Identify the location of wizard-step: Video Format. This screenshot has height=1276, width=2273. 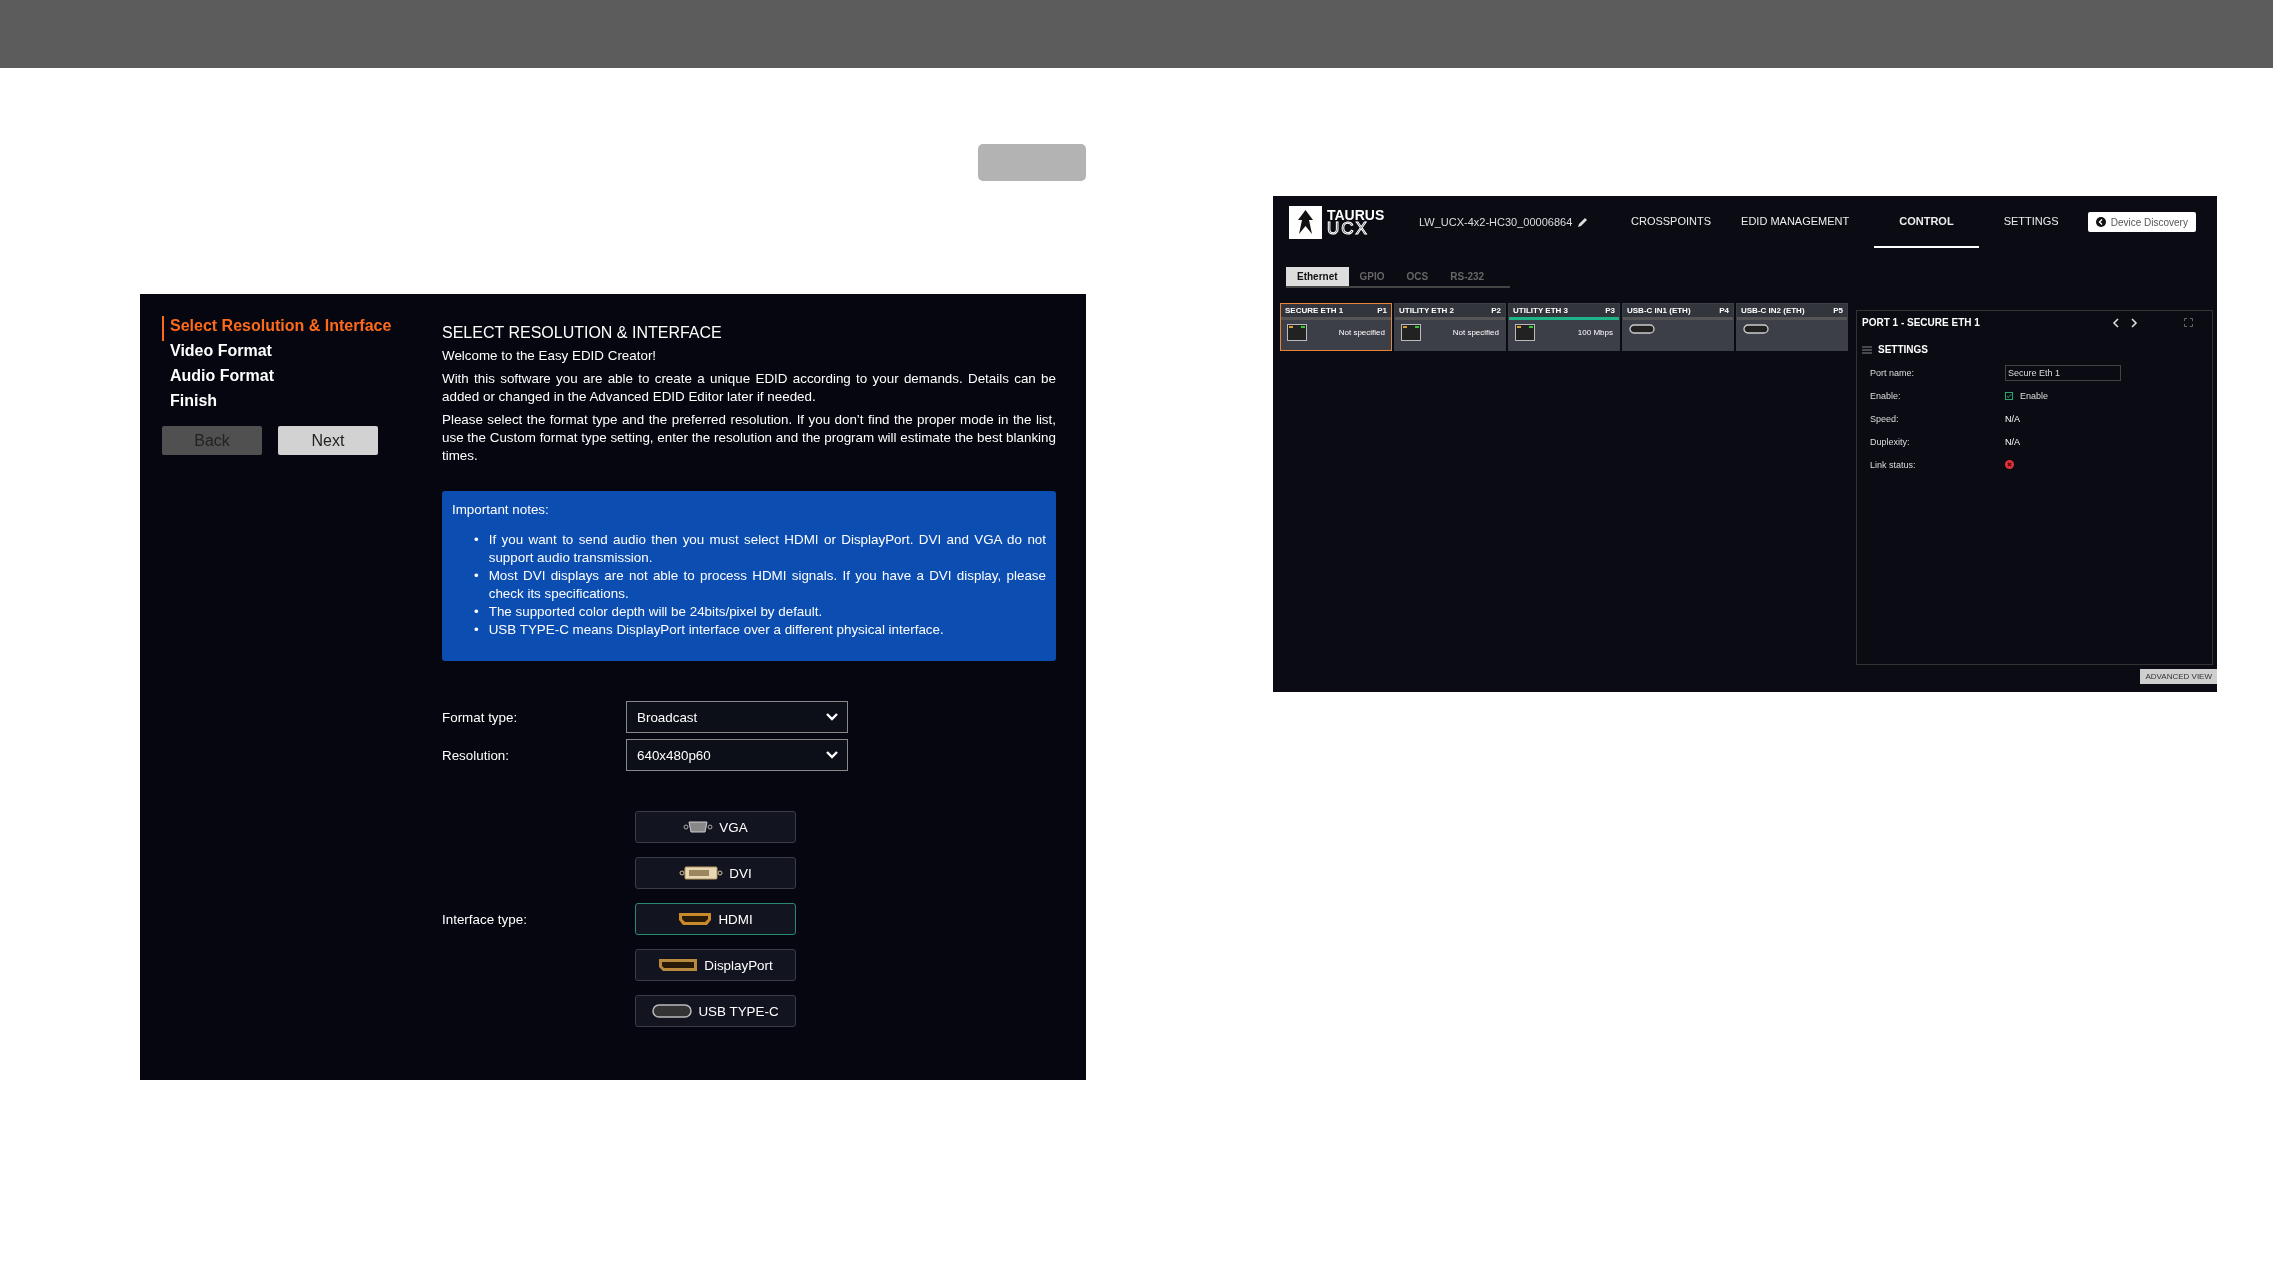
(302, 353).